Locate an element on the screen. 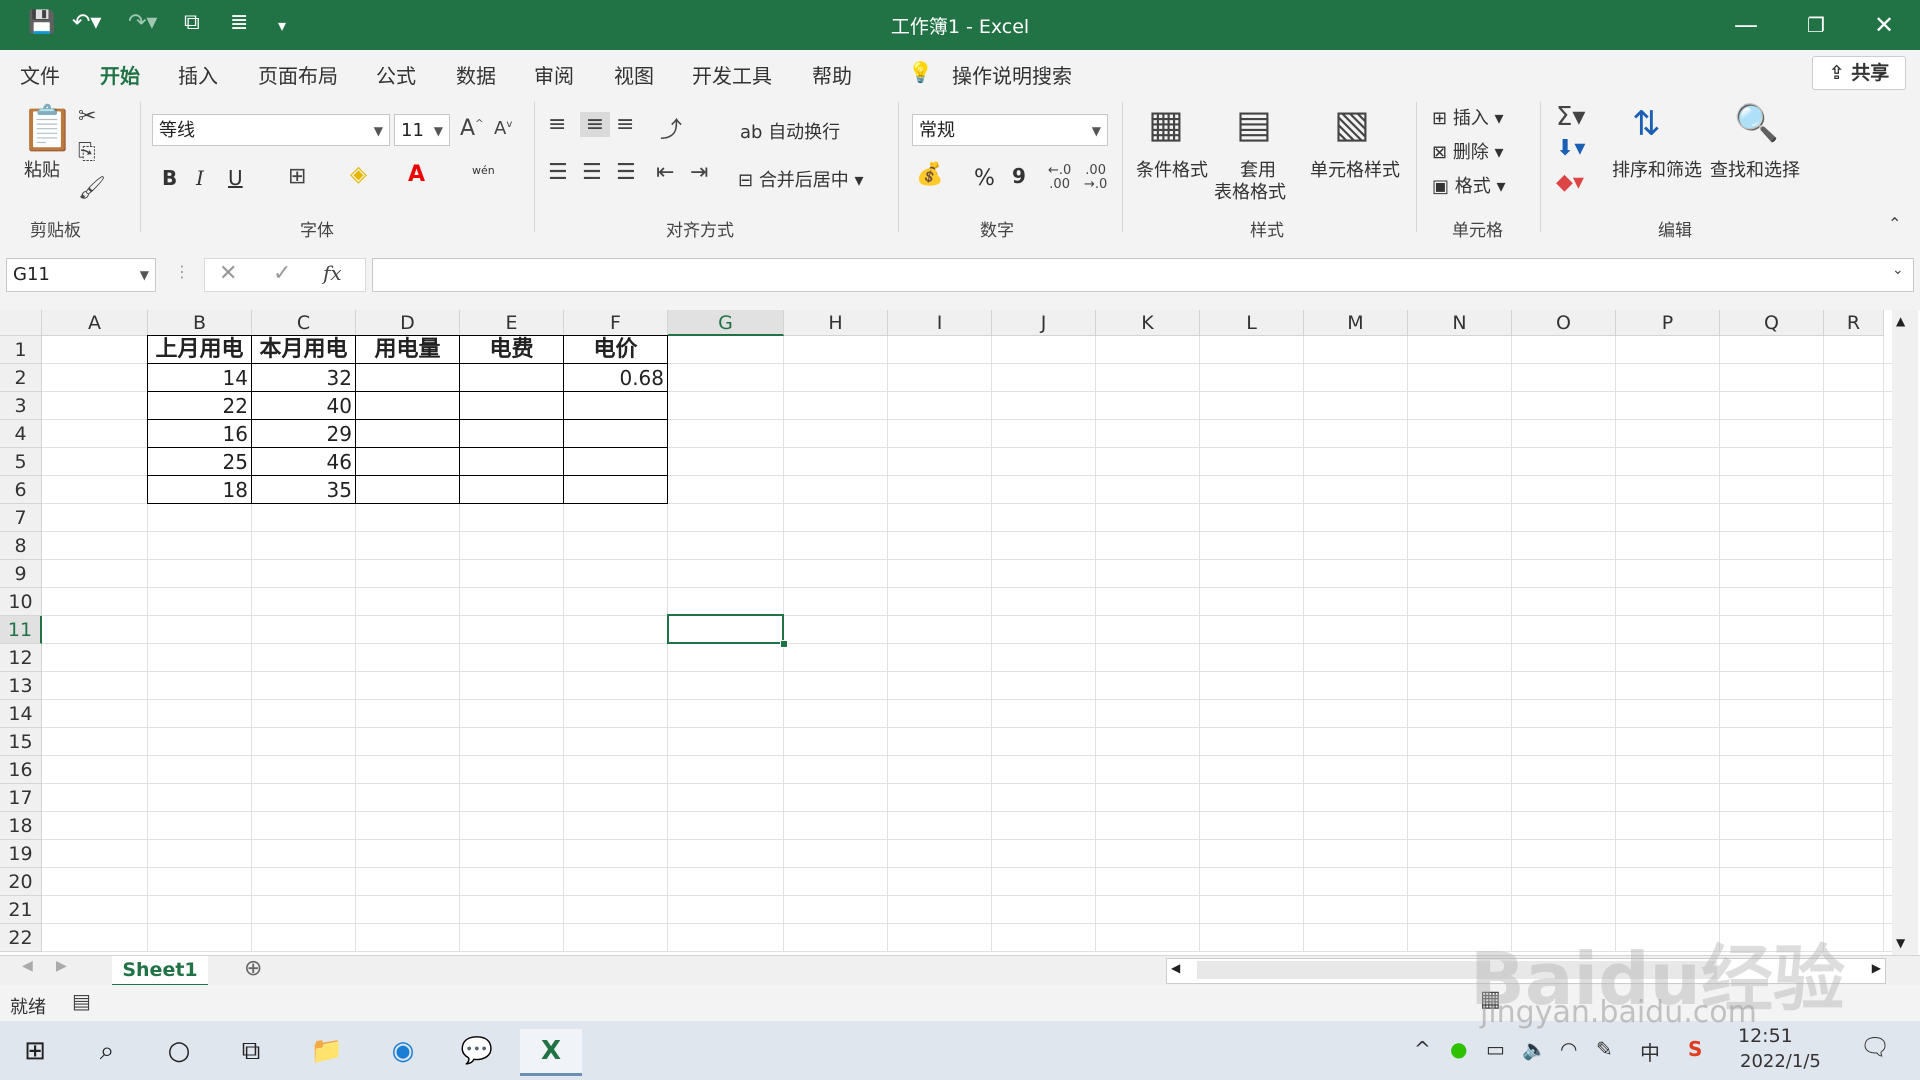  wechat-tray-icon: ● is located at coordinates (1458, 1049).